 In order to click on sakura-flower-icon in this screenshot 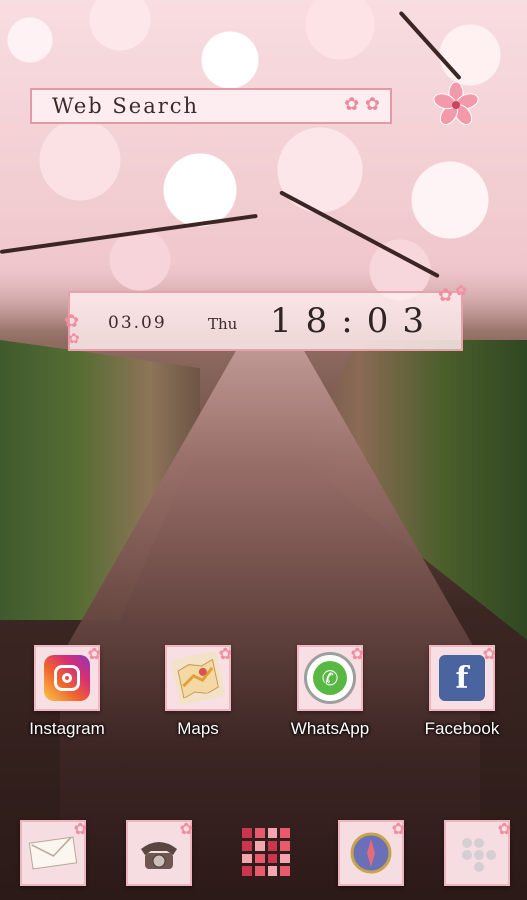, I will do `click(456, 104)`.